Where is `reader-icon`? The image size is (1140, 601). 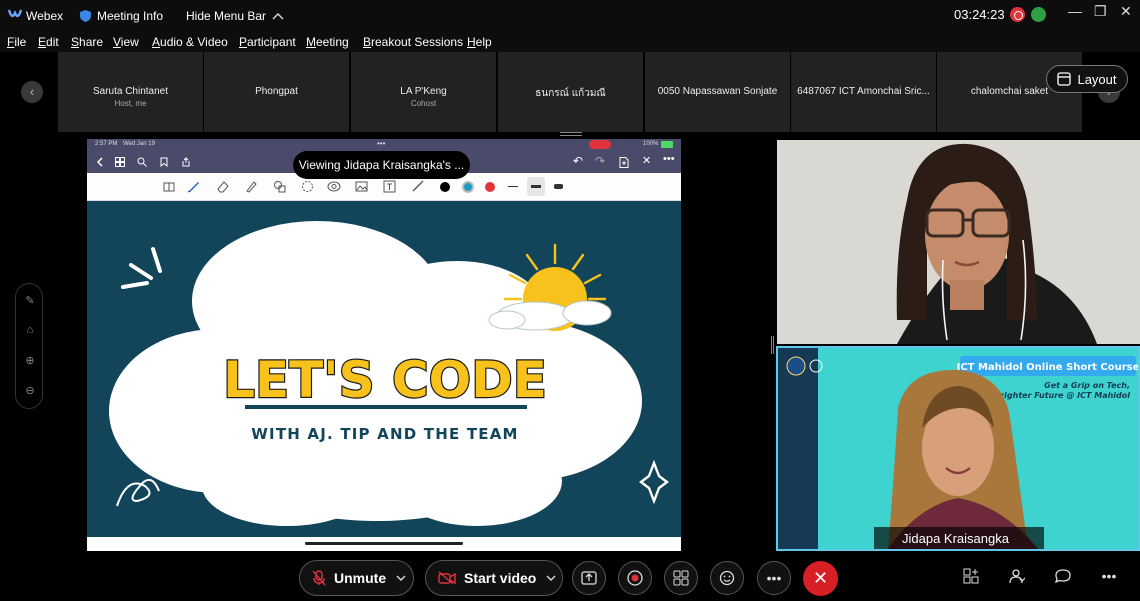
reader-icon is located at coordinates (169, 187).